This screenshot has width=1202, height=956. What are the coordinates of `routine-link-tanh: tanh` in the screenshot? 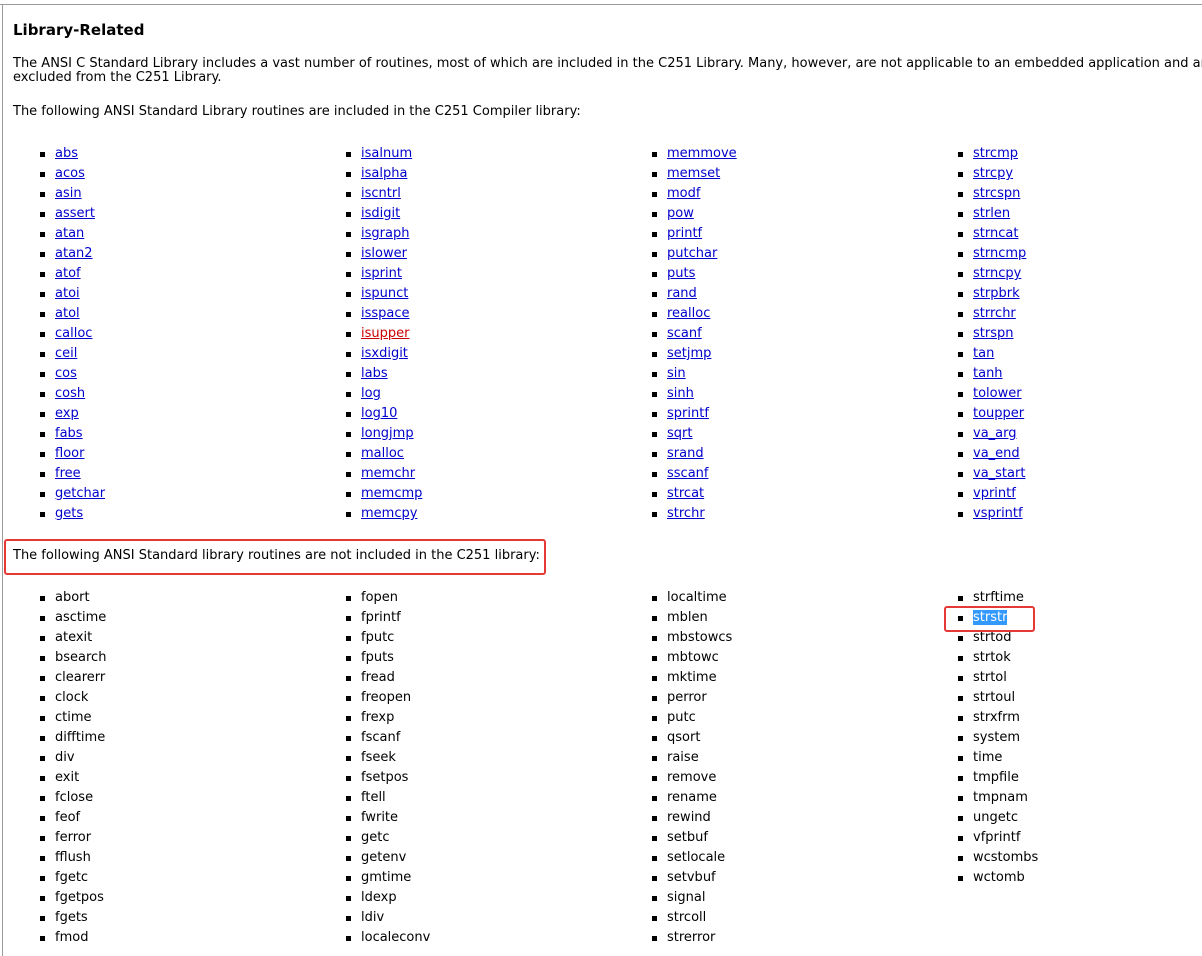 It's located at (988, 373).